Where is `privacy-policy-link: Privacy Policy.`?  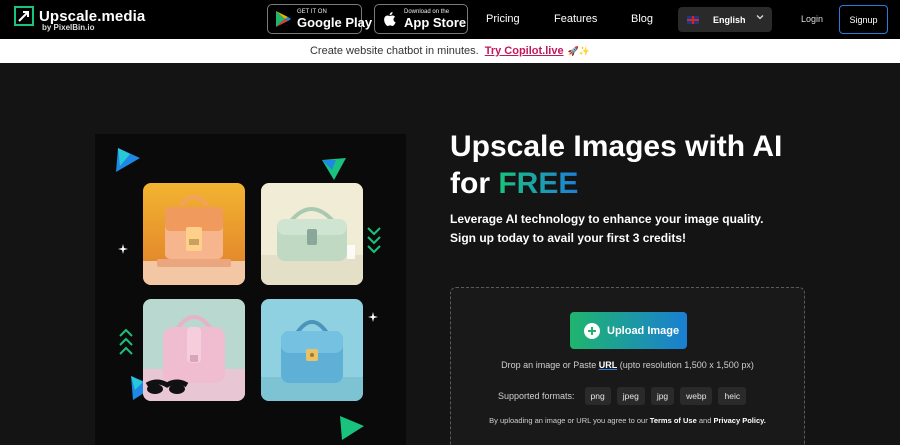 privacy-policy-link: Privacy Policy. is located at coordinates (739, 420).